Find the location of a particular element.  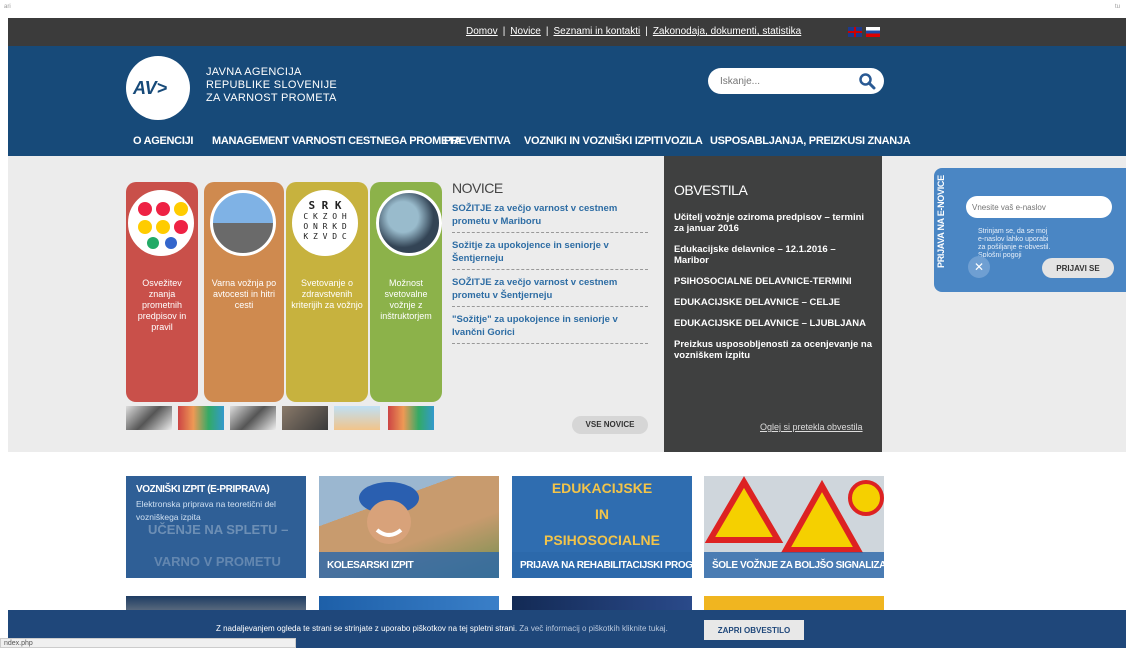

nav-vozniki: VOZNIKI IN VOZNIŠKI IZPITI is located at coordinates (593, 141).